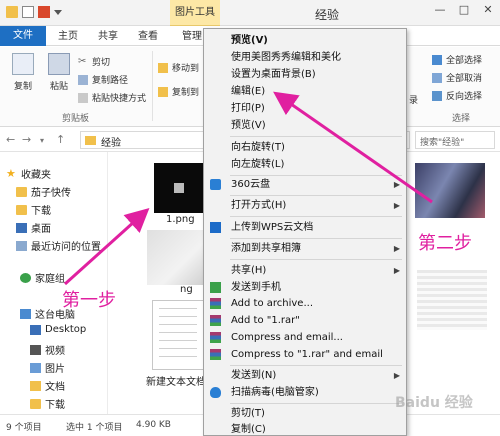  I want to click on forward-icon: →, so click(26, 139).